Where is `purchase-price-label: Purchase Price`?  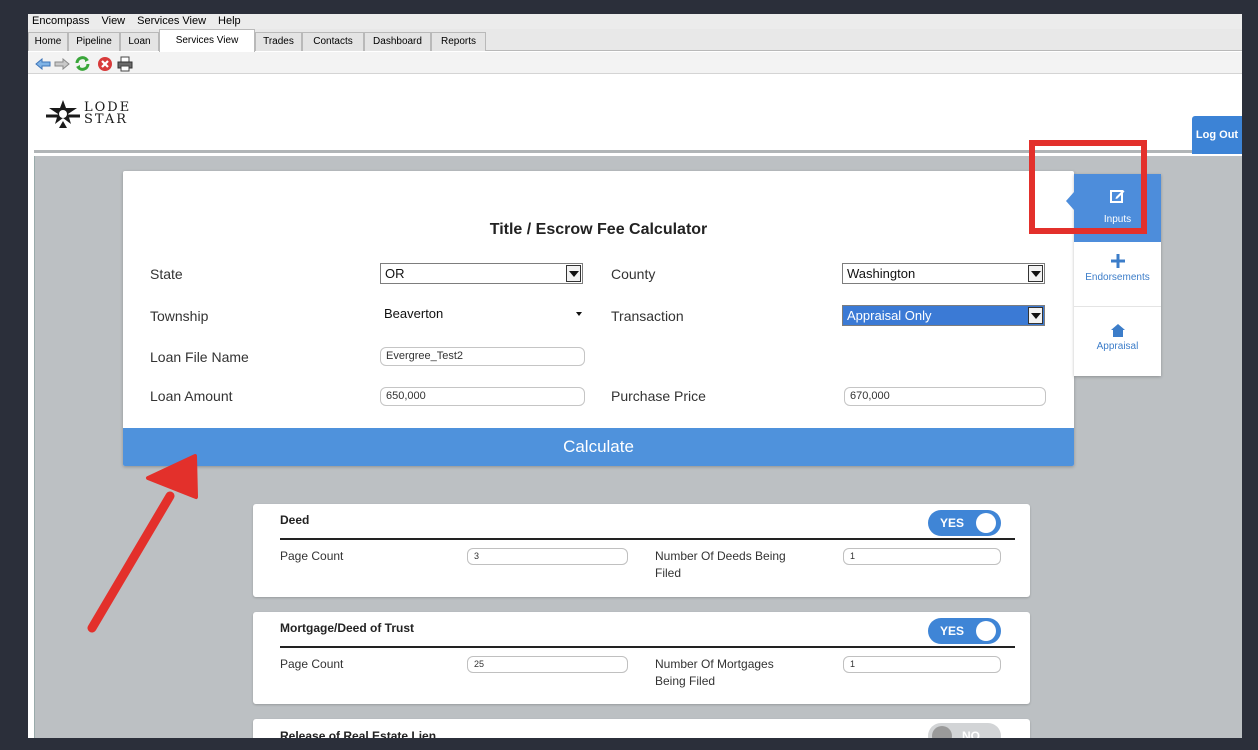
purchase-price-label: Purchase Price is located at coordinates (658, 396).